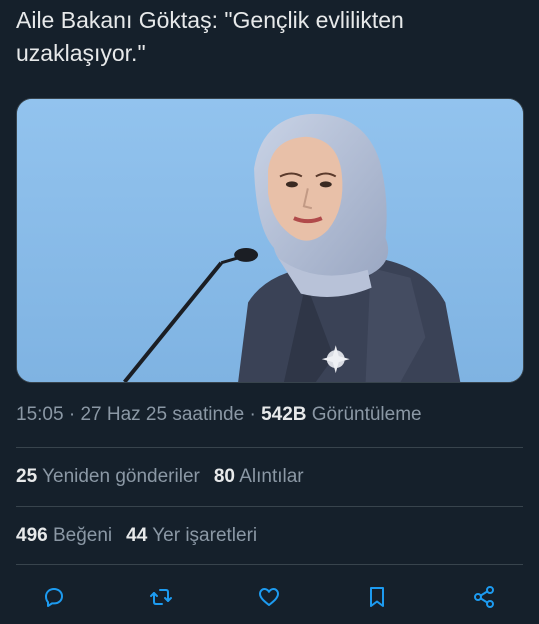 The image size is (539, 624). What do you see at coordinates (224, 476) in the screenshot?
I see `quotes-count: 80` at bounding box center [224, 476].